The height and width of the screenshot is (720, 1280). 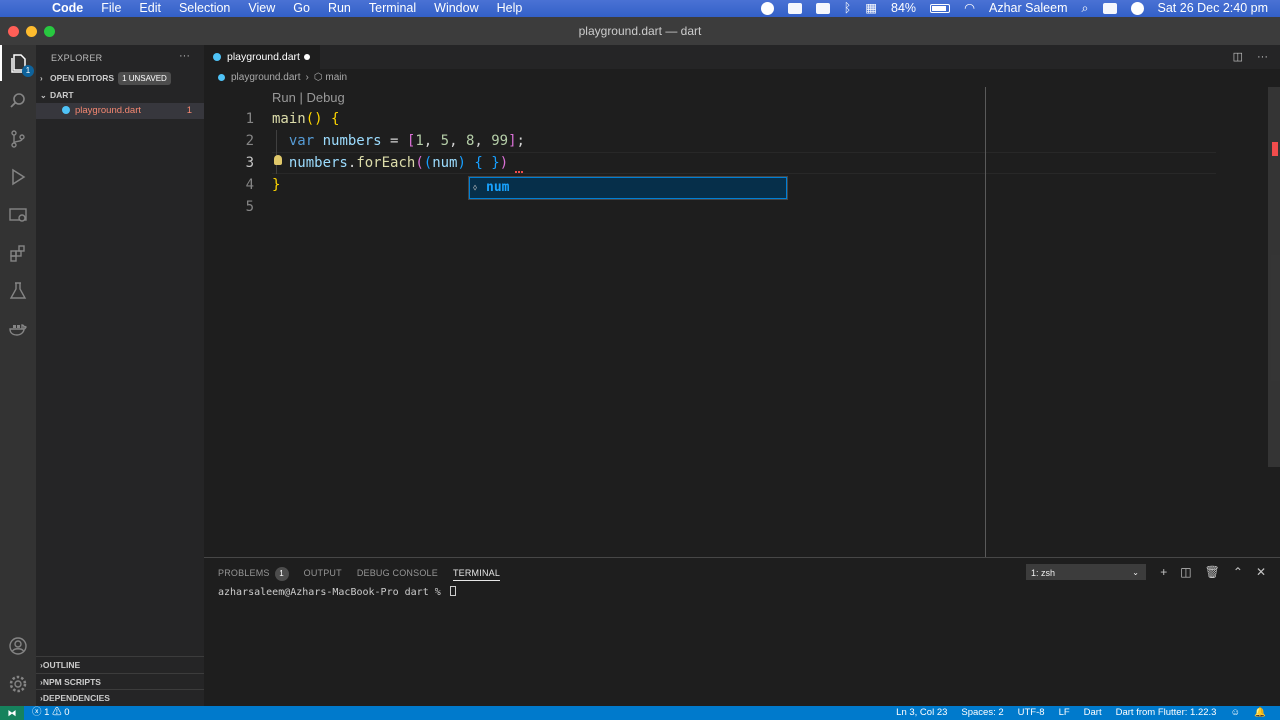 What do you see at coordinates (397, 573) in the screenshot?
I see `tab-debug-console: DEBUG CONSOLE` at bounding box center [397, 573].